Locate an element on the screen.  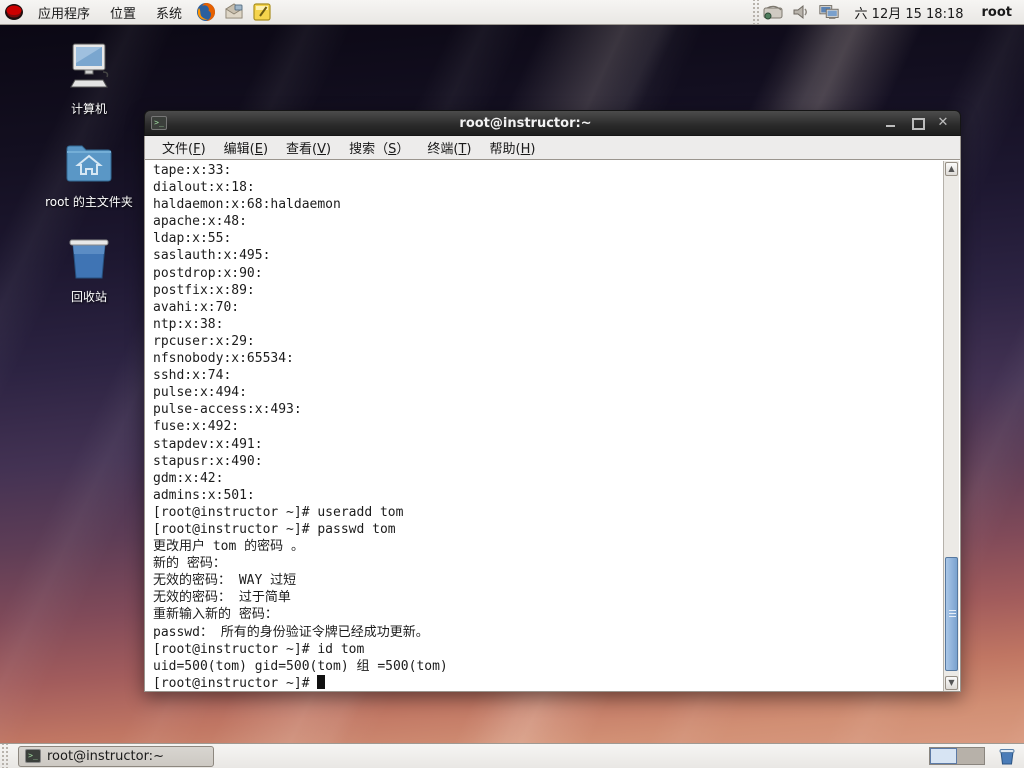
clock: 六 12月 15 18:18 is located at coordinates (909, 12).